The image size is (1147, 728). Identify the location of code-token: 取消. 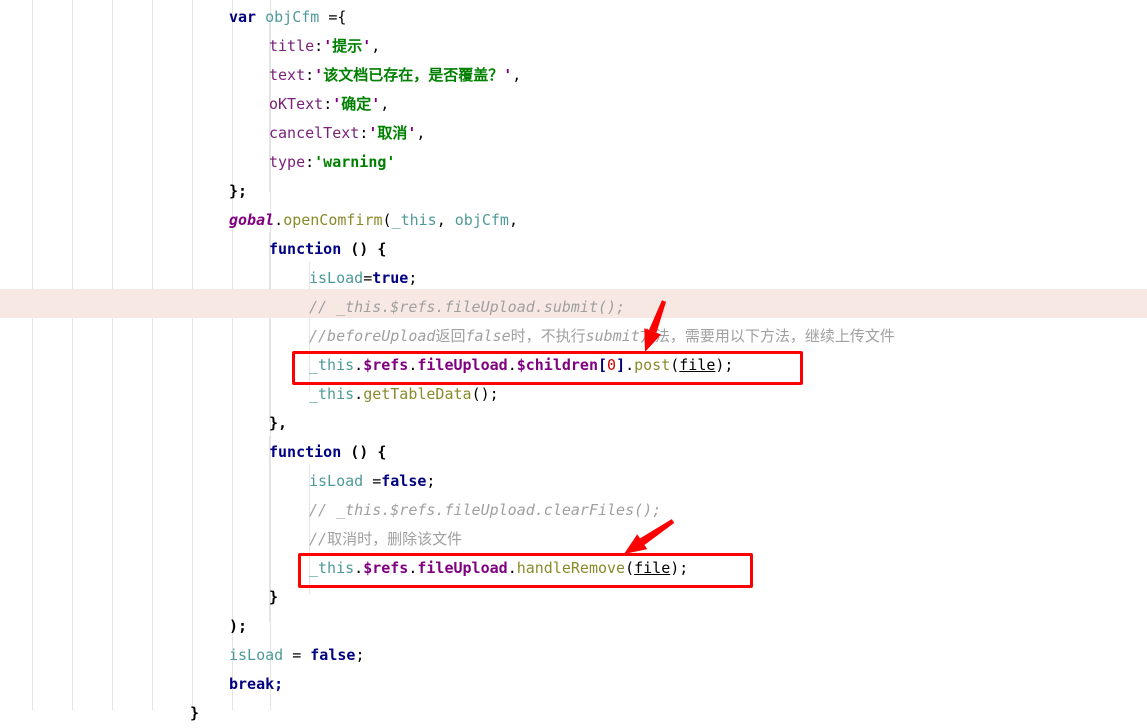
(392, 133).